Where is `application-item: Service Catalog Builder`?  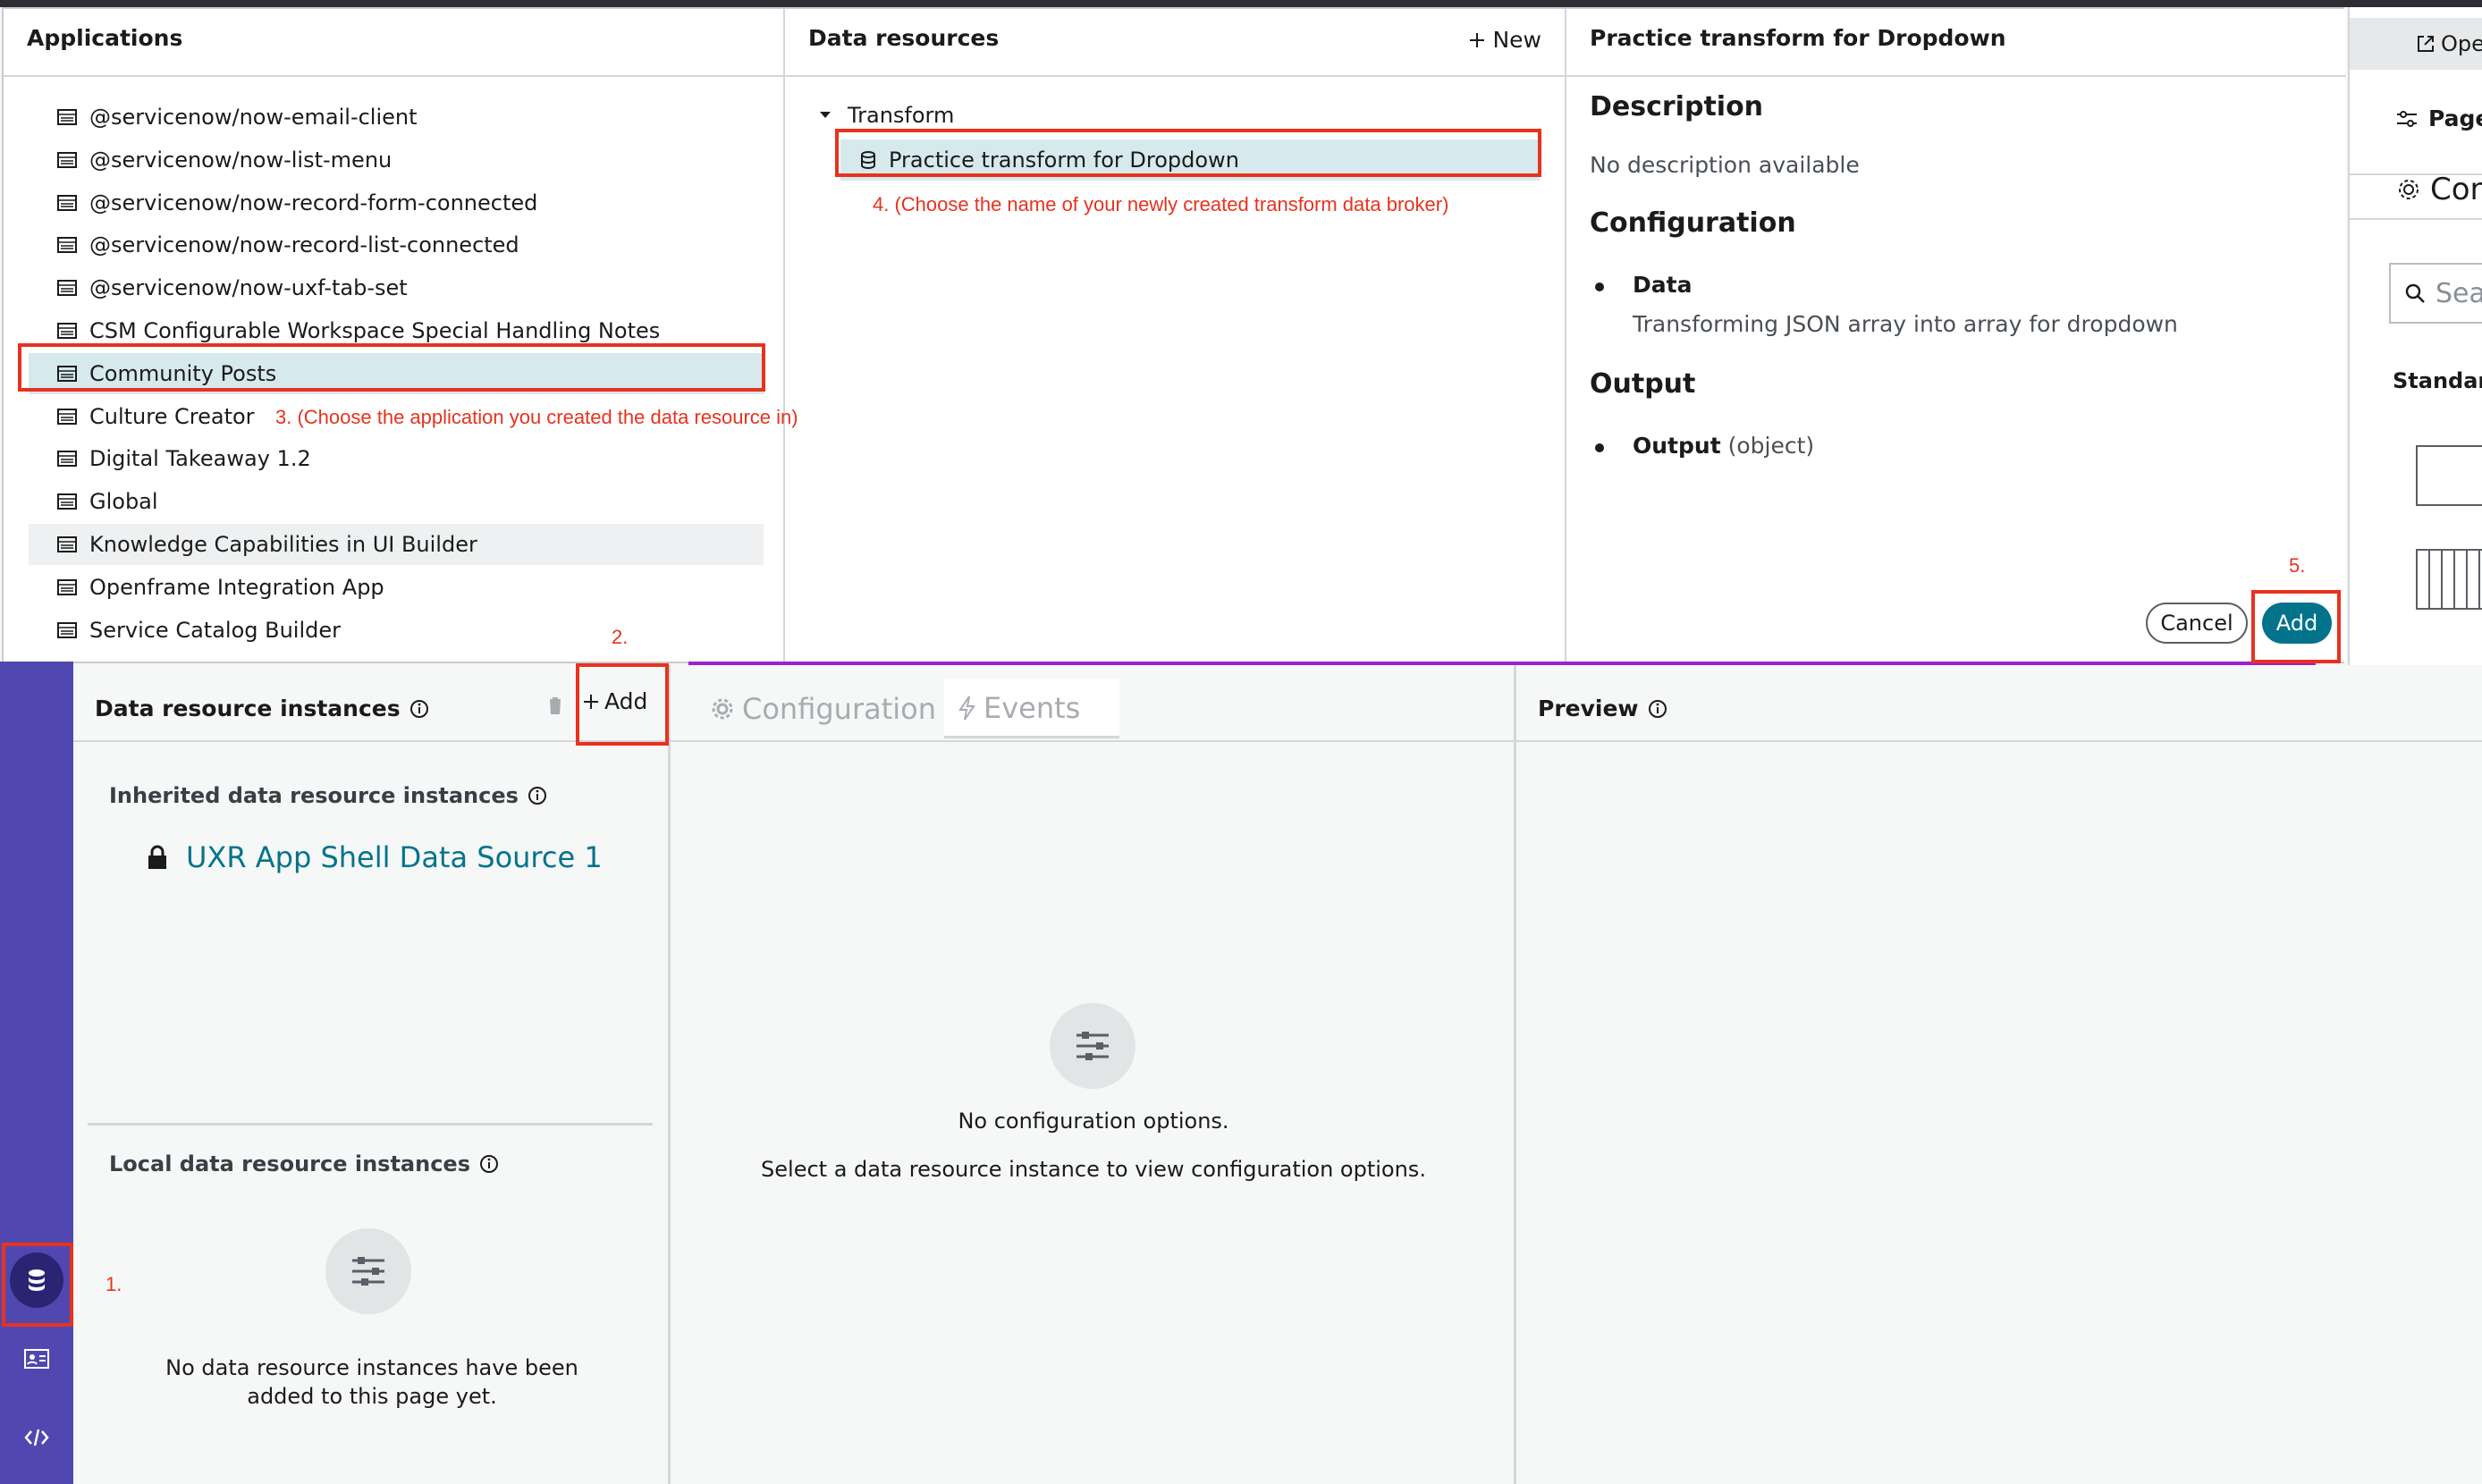
application-item: Service Catalog Builder is located at coordinates (396, 630).